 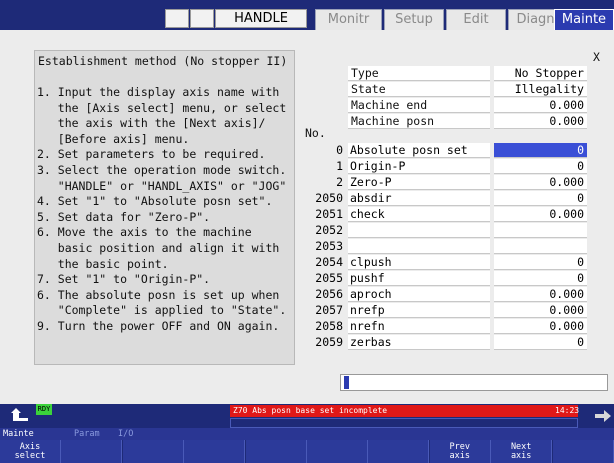 What do you see at coordinates (158, 325) in the screenshot?
I see `procedure-step-line: 9. Turn the power OFF and ON again.` at bounding box center [158, 325].